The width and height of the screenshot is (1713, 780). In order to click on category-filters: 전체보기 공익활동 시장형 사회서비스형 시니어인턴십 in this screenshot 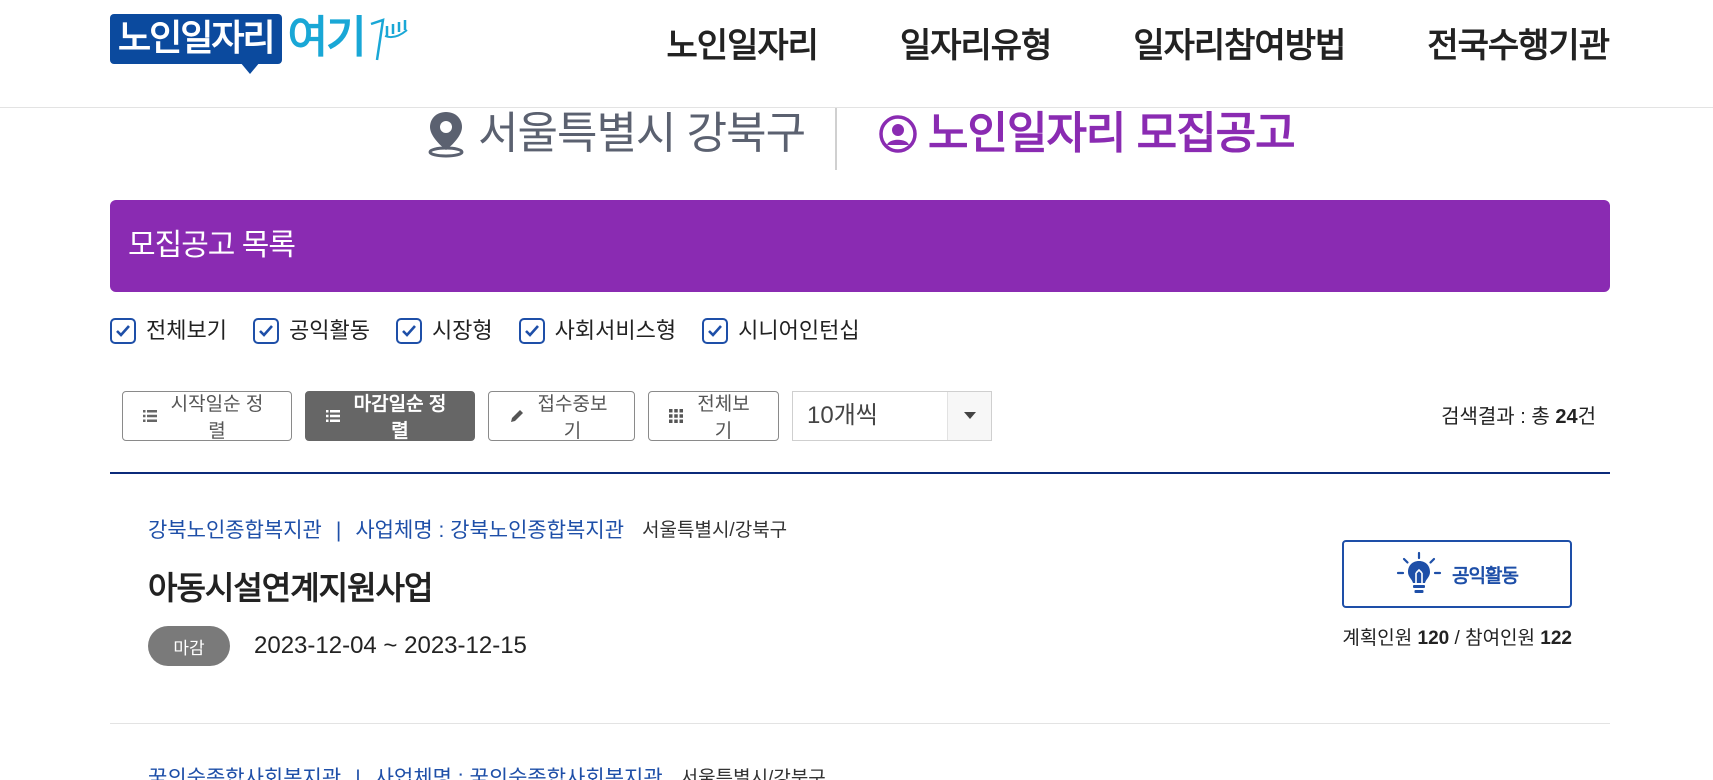, I will do `click(498, 331)`.